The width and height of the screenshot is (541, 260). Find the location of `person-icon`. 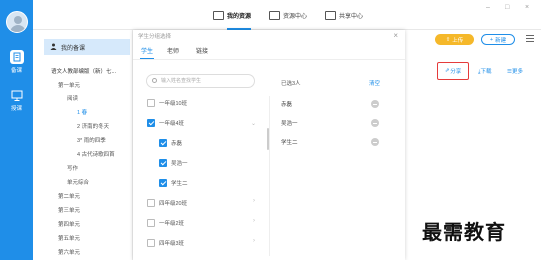

person-icon is located at coordinates (53, 47).